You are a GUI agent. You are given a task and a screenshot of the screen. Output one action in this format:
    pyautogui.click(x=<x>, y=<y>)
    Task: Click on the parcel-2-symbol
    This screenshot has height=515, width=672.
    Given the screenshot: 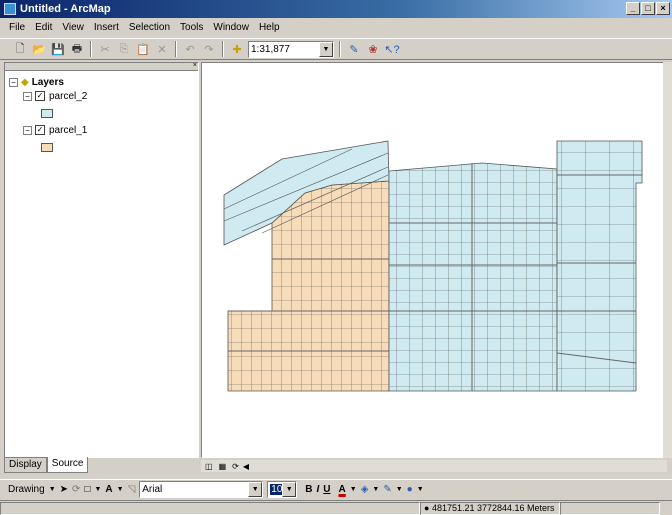 What is the action you would take?
    pyautogui.click(x=47, y=113)
    